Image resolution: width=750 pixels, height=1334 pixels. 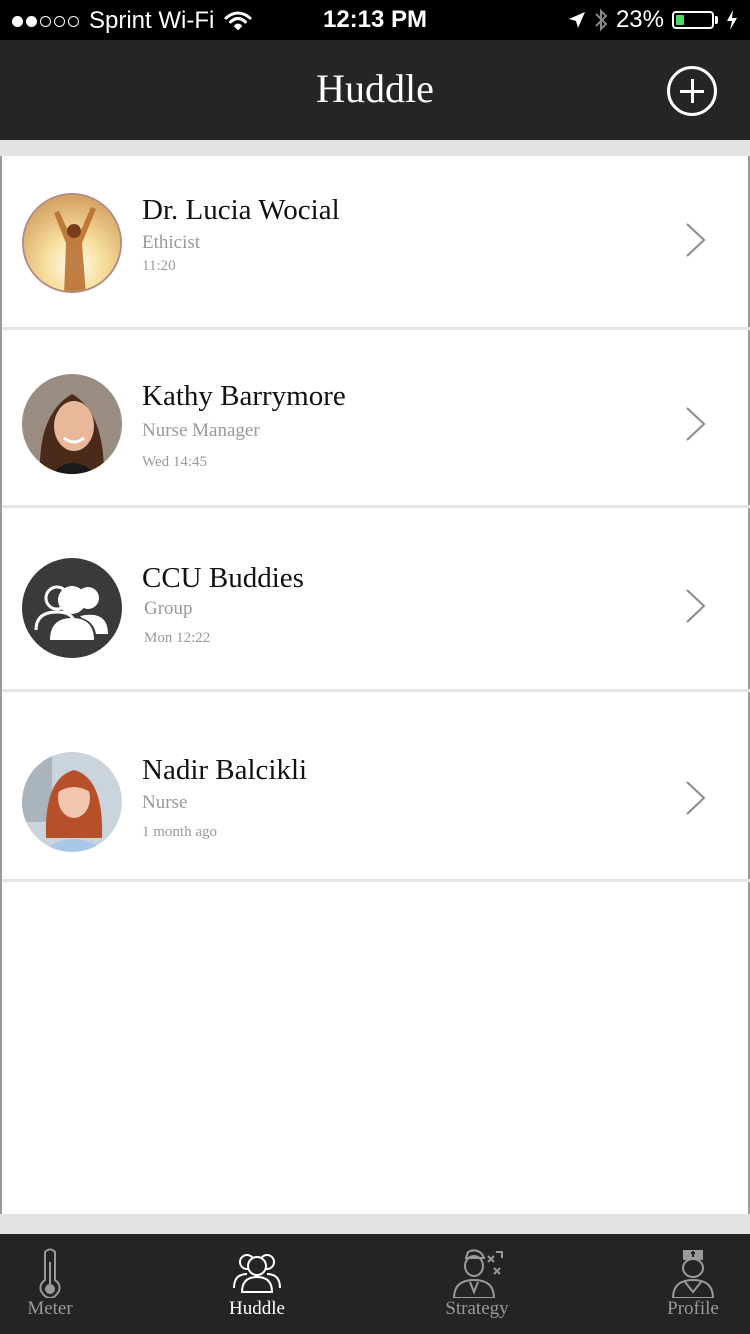 What do you see at coordinates (375, 148) in the screenshot?
I see `list-top-divider` at bounding box center [375, 148].